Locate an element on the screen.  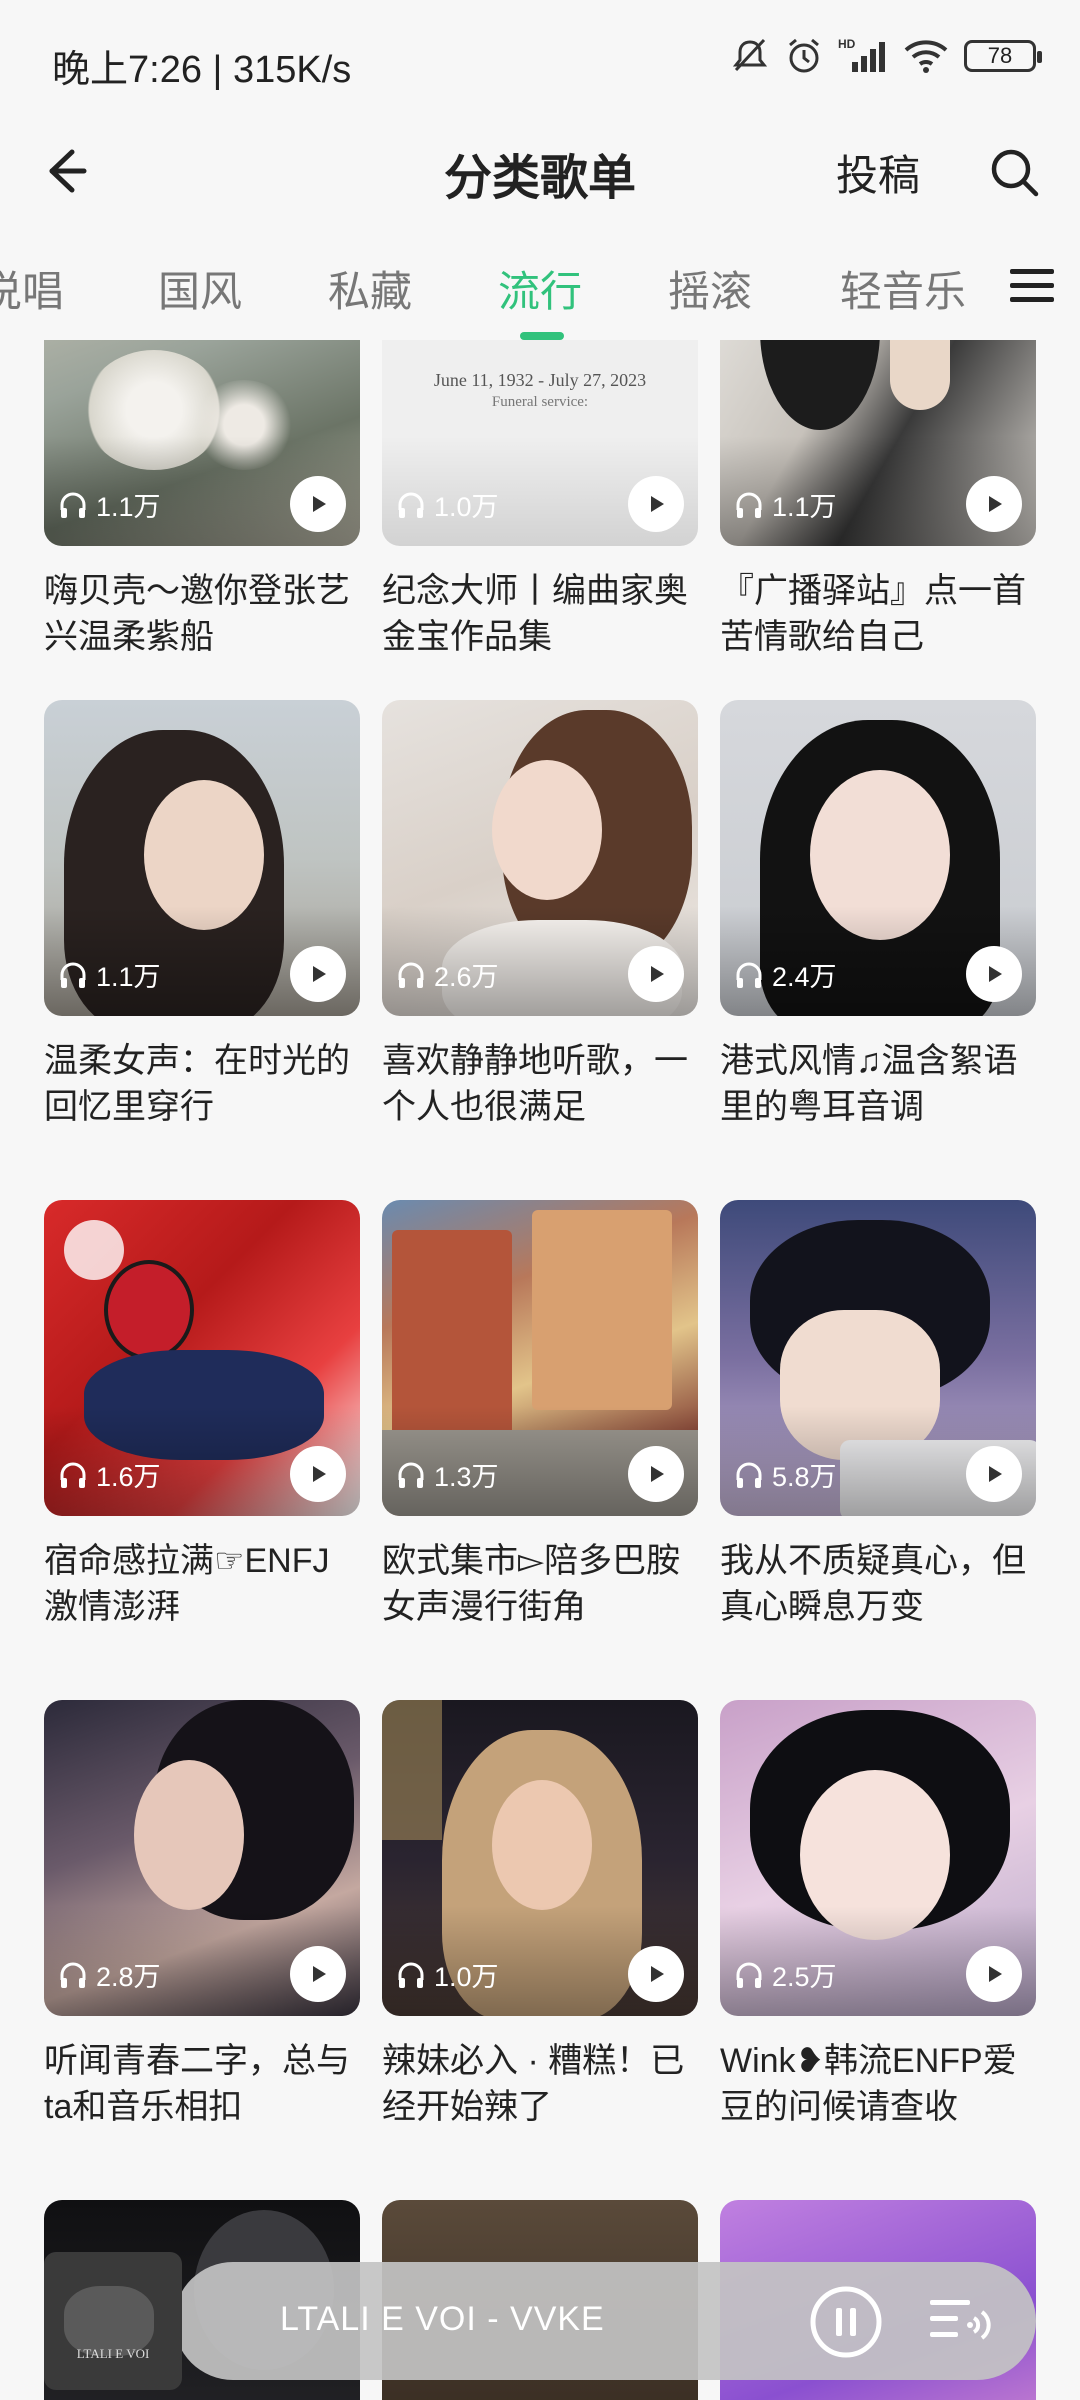
playlist-card: 1.1万 温柔女声：在时光的回忆里穿行 is located at coordinates (202, 915).